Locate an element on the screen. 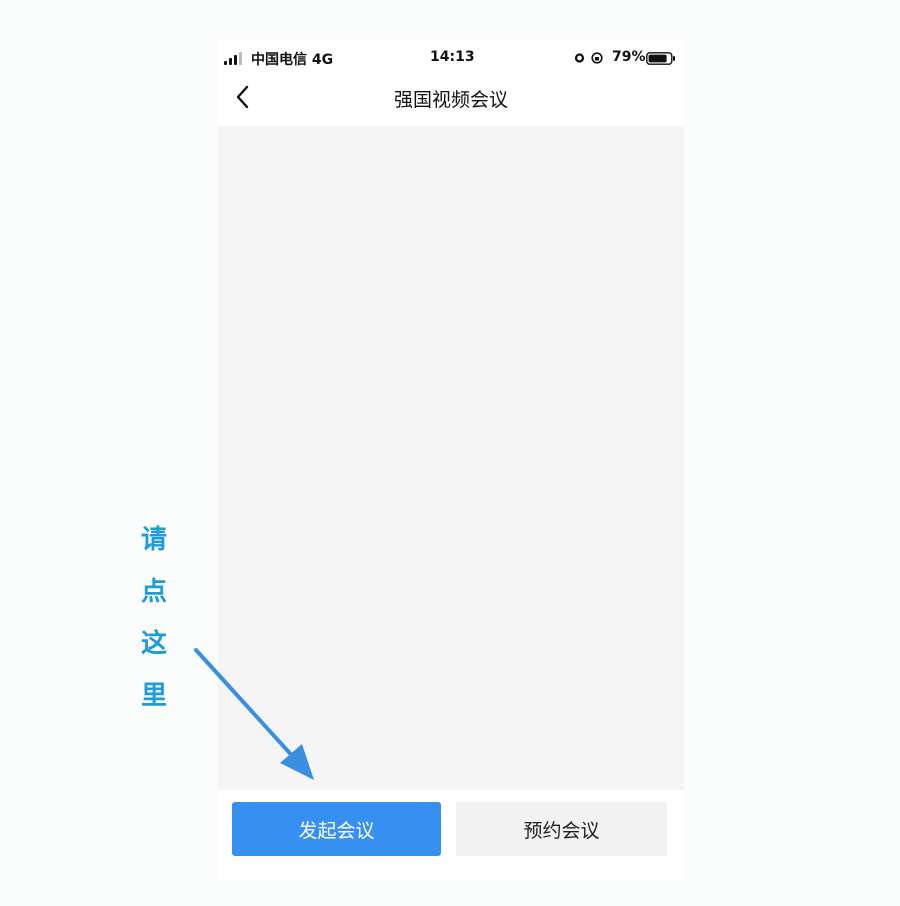  battery-percent: 79% is located at coordinates (629, 57).